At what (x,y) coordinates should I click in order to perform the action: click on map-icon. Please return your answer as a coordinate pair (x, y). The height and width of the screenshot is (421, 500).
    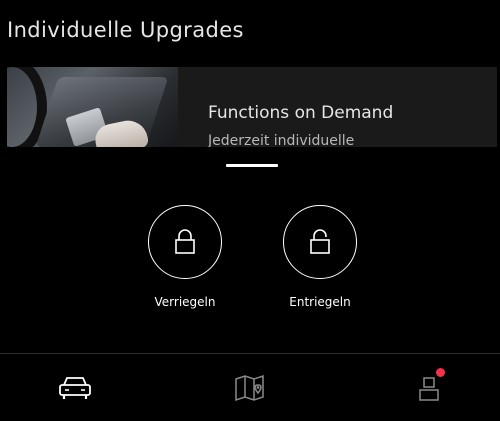
    Looking at the image, I should click on (249, 388).